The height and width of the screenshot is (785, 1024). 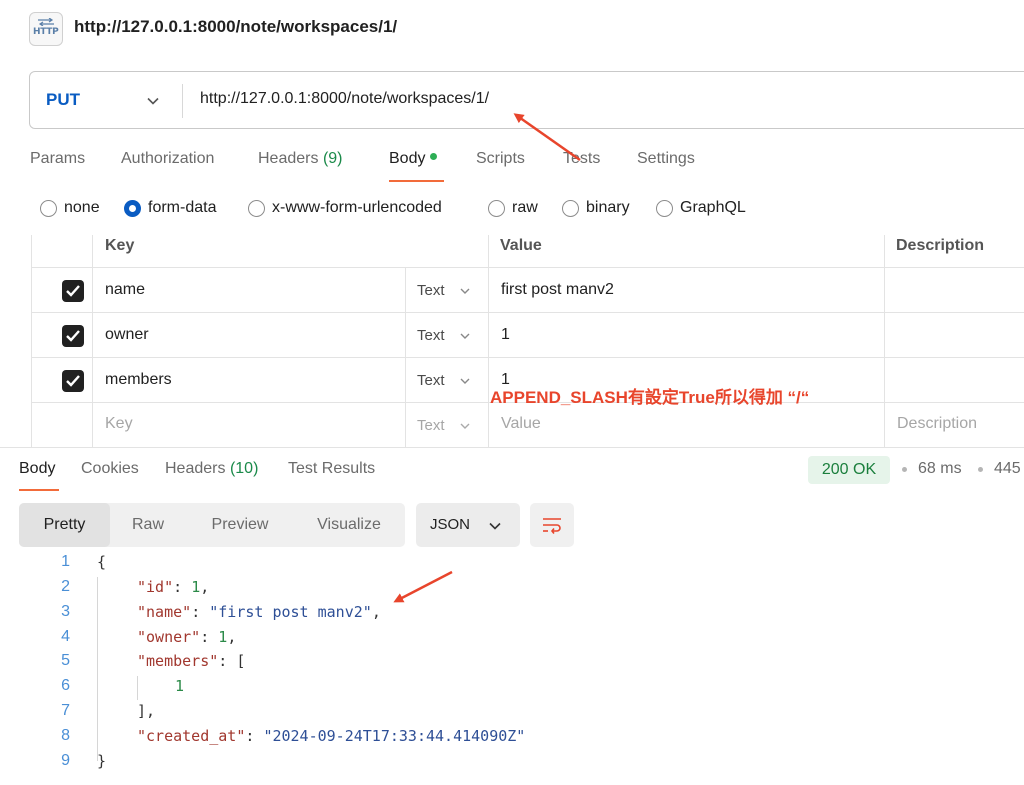 I want to click on status-badge: 200 OK, so click(x=849, y=470).